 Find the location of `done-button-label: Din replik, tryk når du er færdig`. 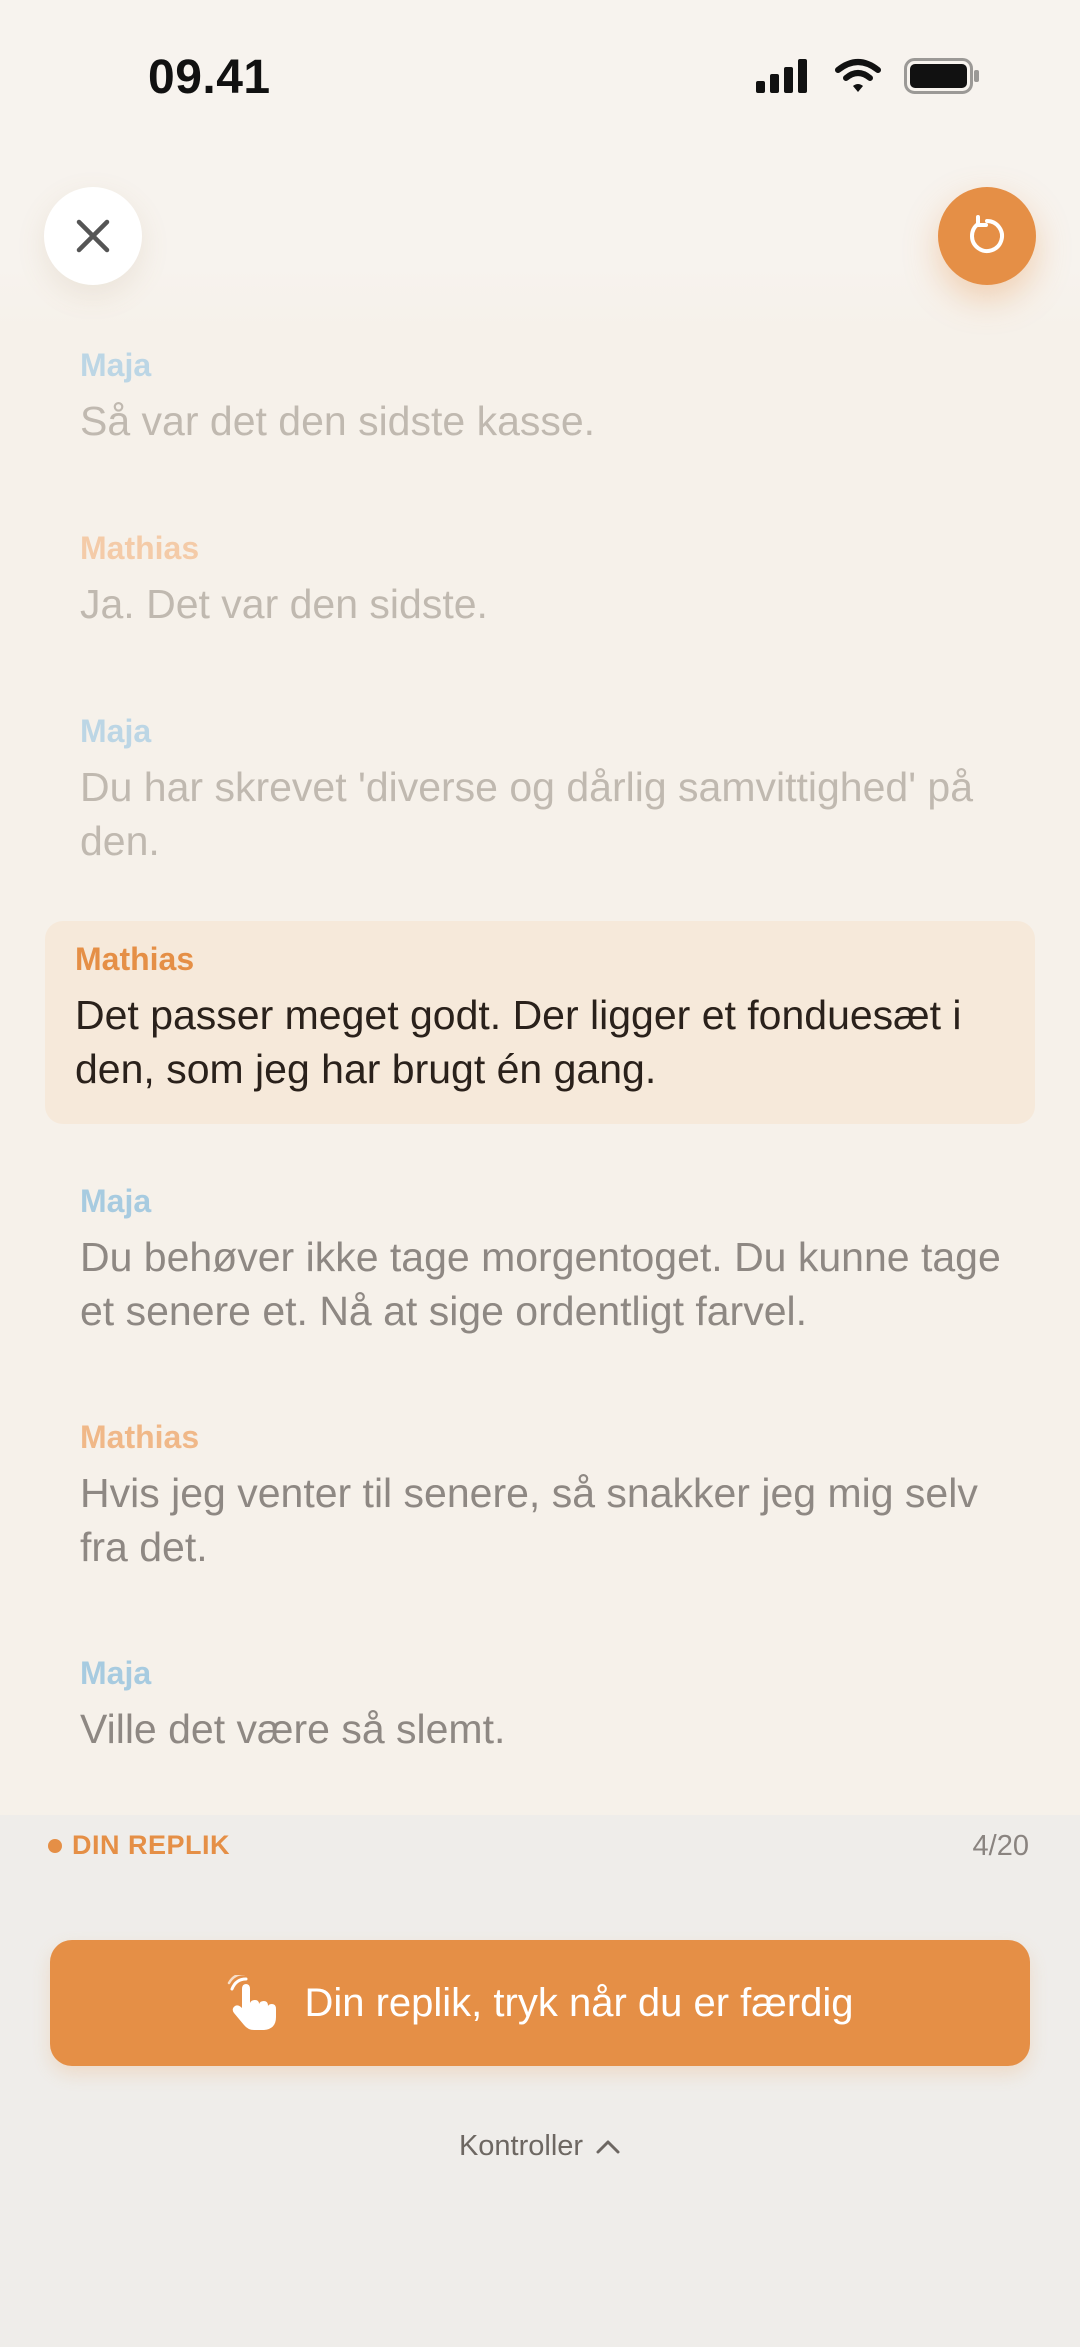

done-button-label: Din replik, tryk når du er færdig is located at coordinates (579, 2002).